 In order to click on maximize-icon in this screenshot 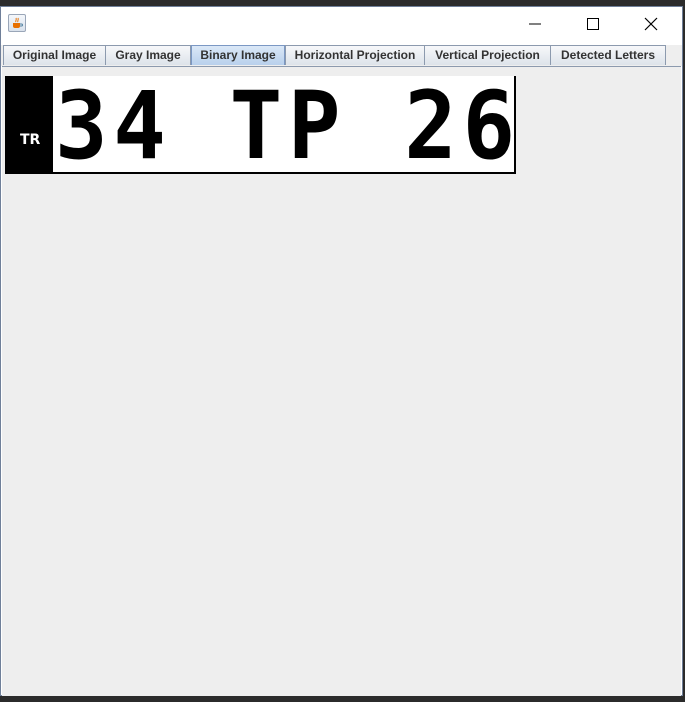, I will do `click(593, 23)`.